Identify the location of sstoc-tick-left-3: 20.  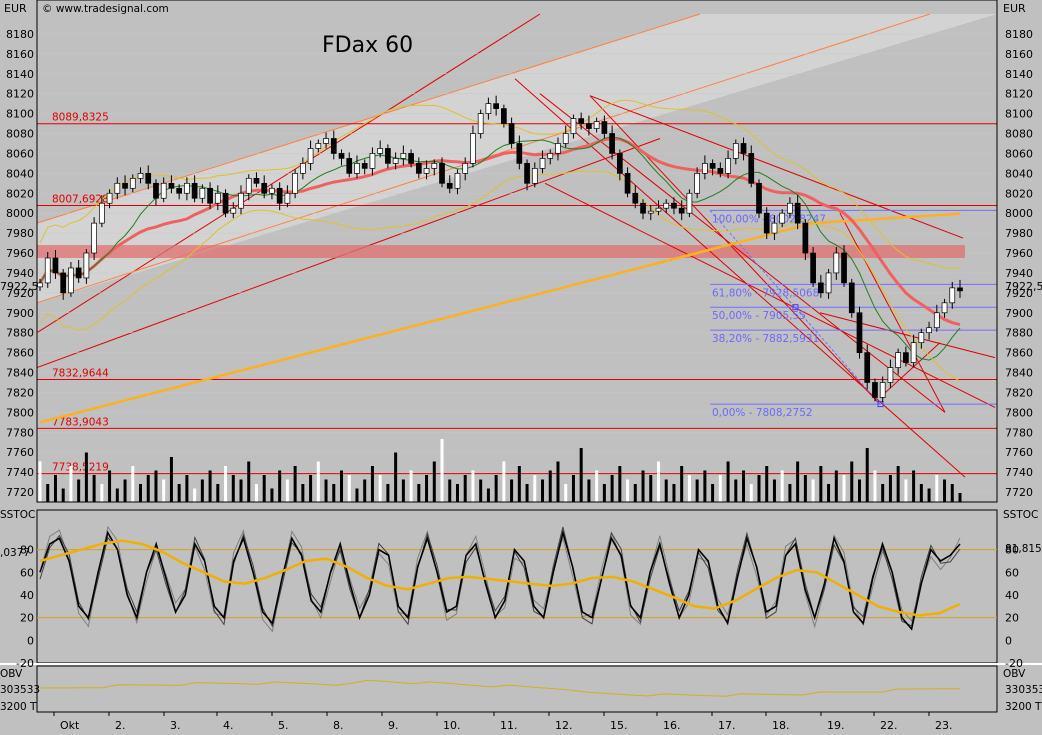
(27, 618).